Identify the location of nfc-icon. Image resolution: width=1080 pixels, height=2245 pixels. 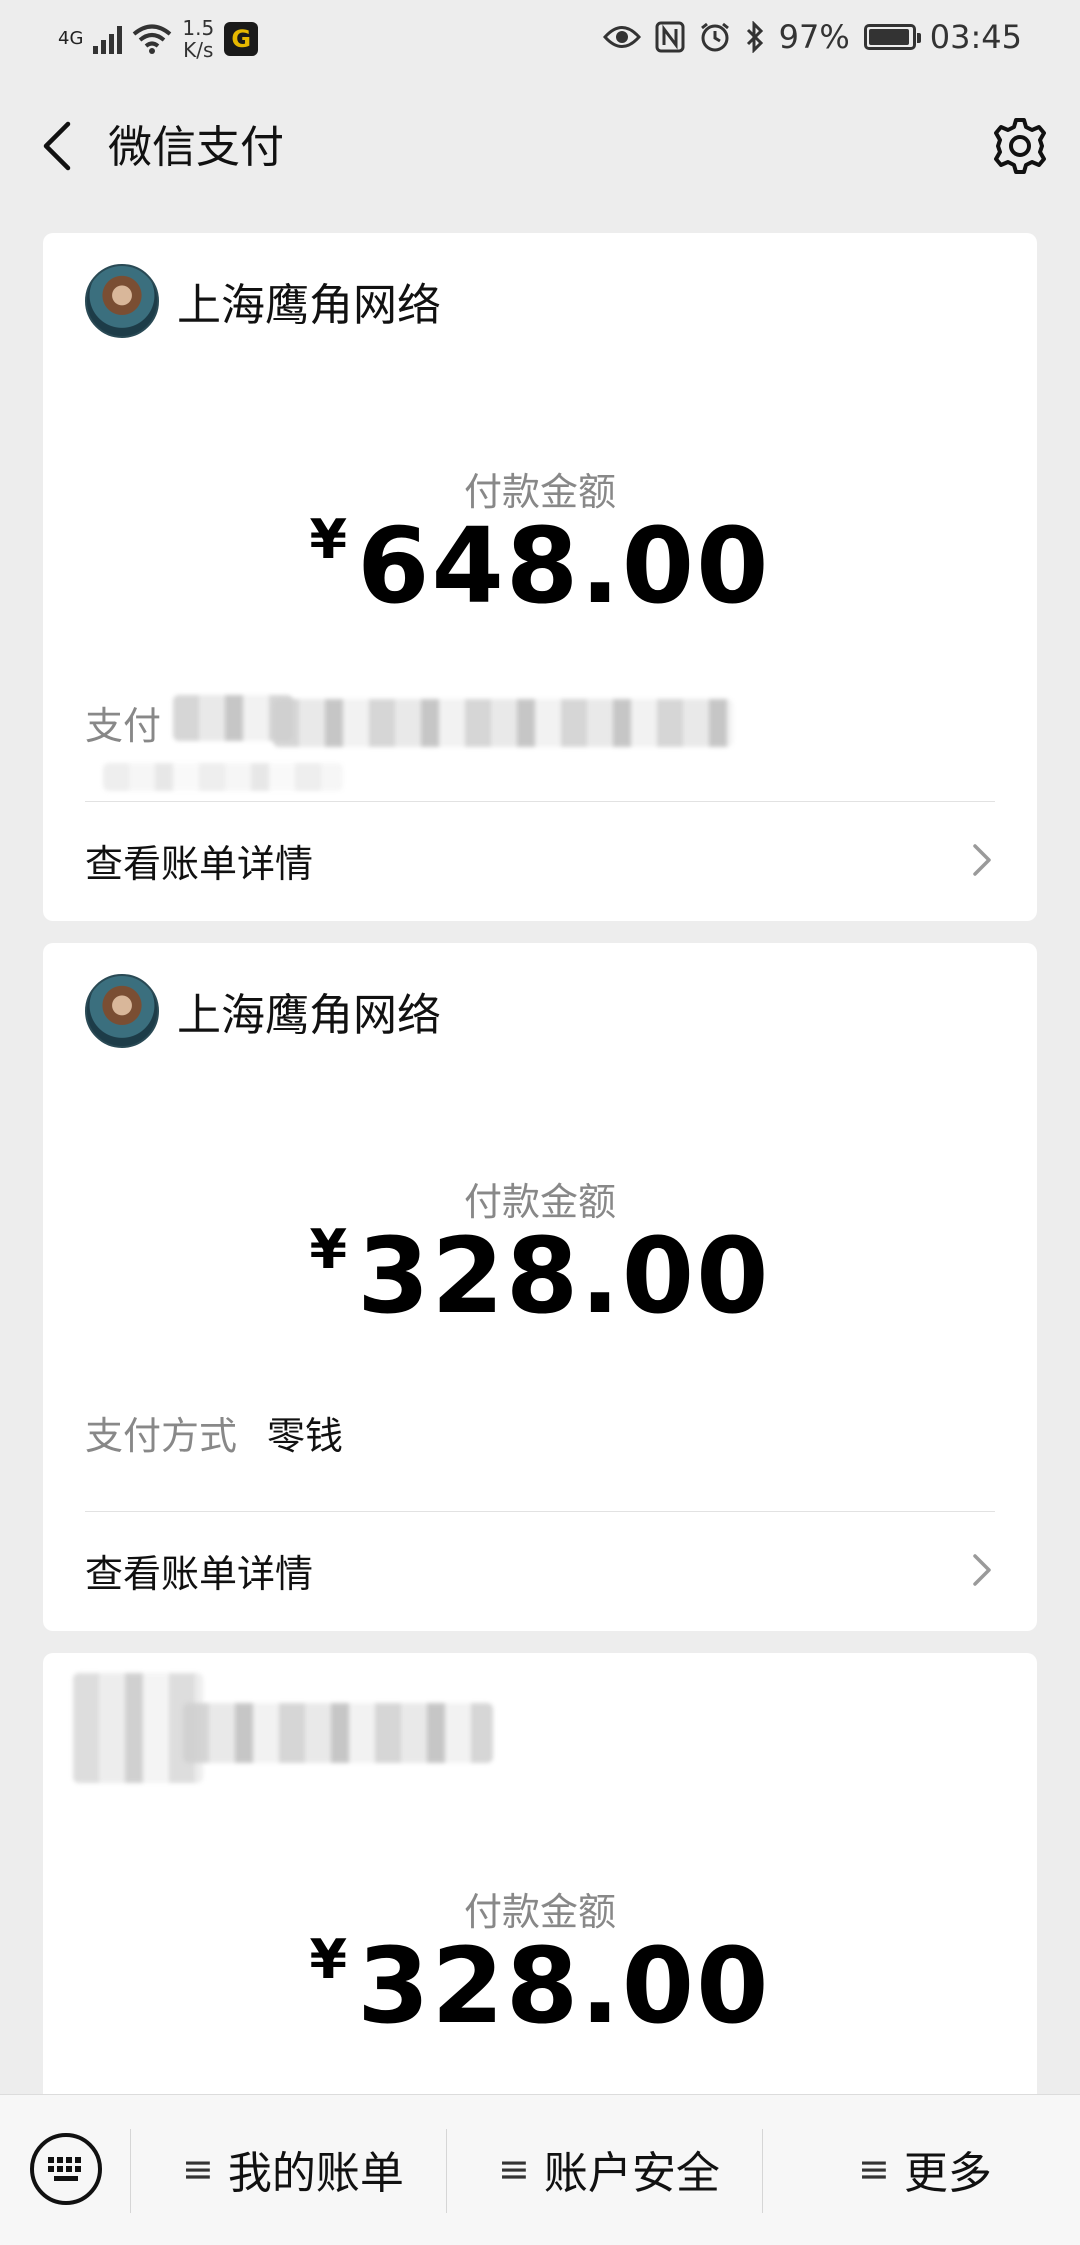
(670, 37).